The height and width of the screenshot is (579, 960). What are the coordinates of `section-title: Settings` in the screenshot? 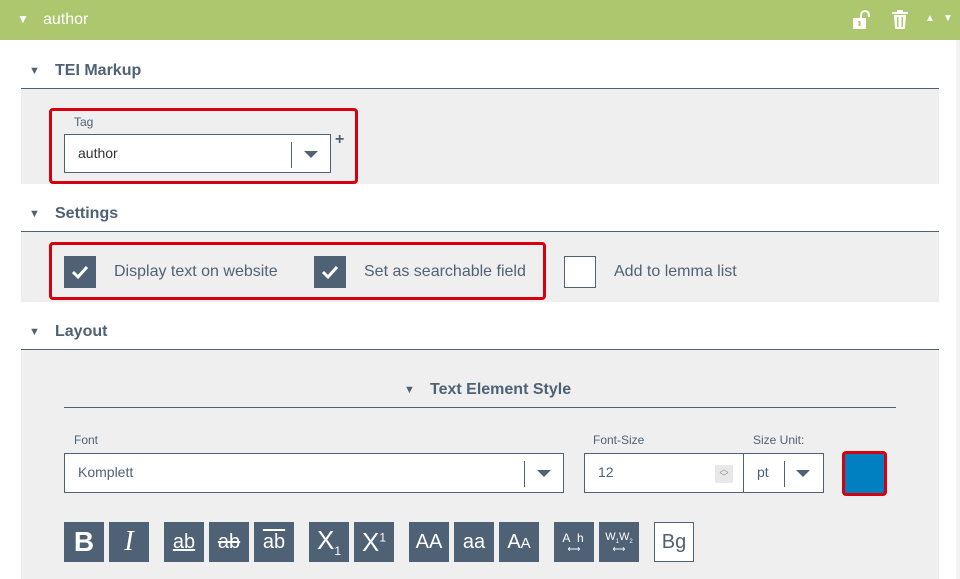 It's located at (87, 213).